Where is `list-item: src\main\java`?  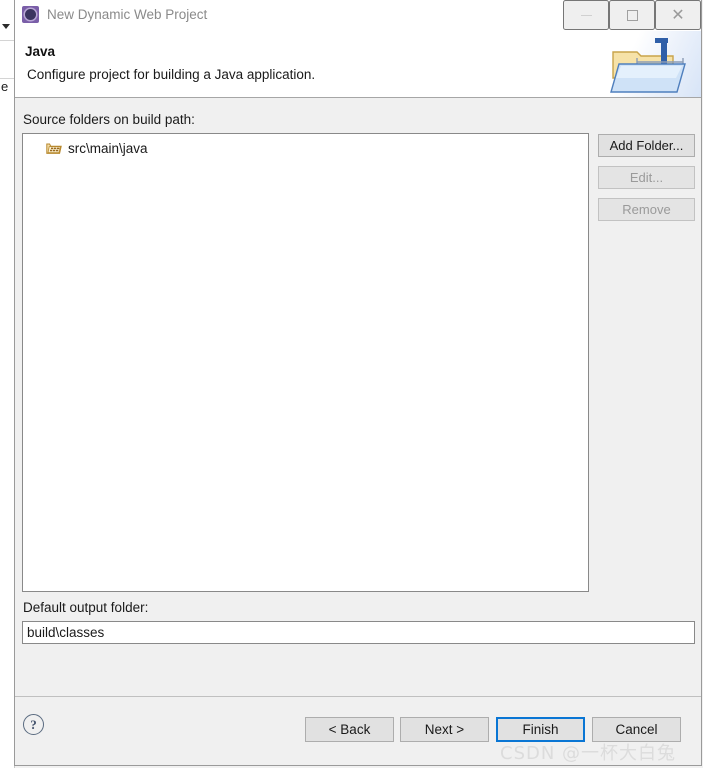
list-item: src\main\java is located at coordinates (305, 148).